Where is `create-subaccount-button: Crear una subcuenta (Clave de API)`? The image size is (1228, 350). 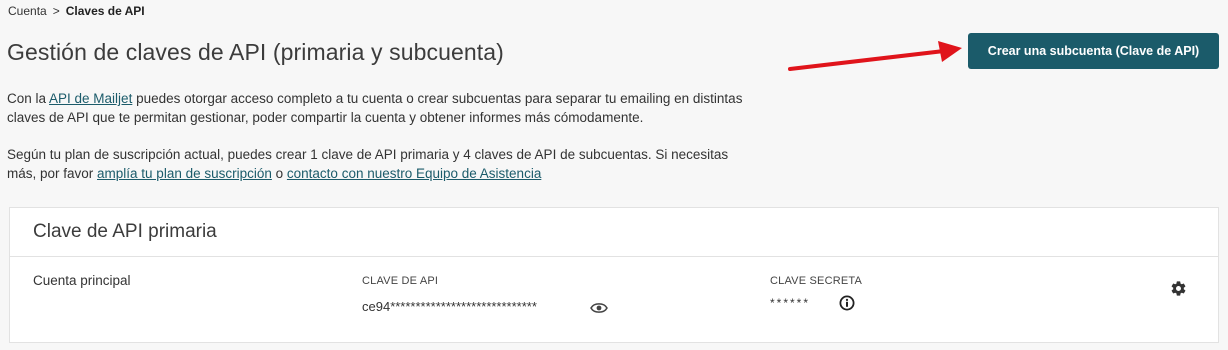 create-subaccount-button: Crear una subcuenta (Clave de API) is located at coordinates (1093, 51).